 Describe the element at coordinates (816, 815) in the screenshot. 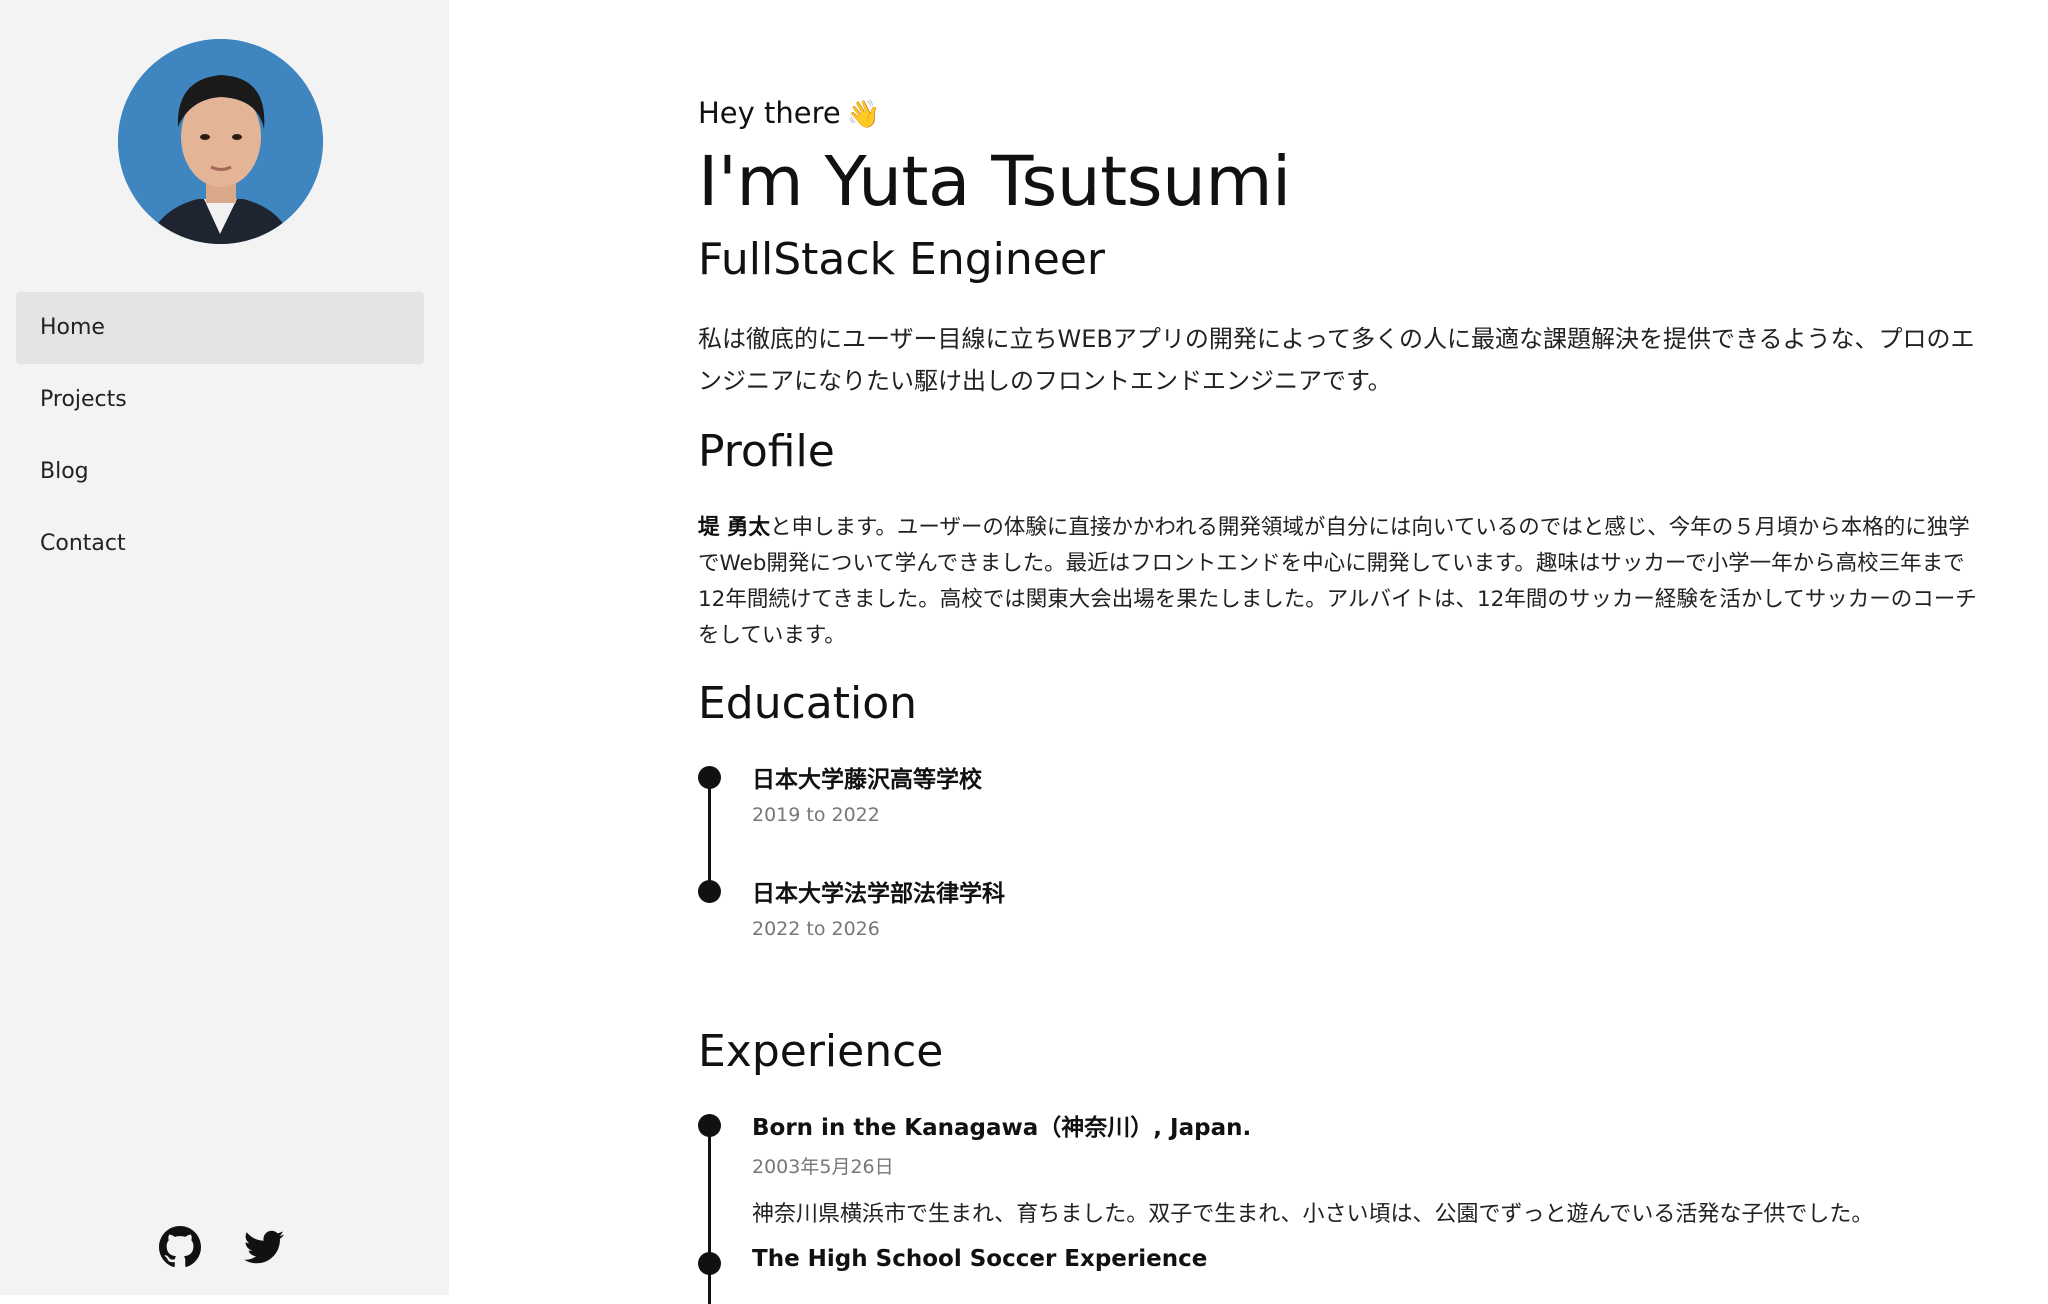

I see `education-item-date: 2019 to 2022` at that location.